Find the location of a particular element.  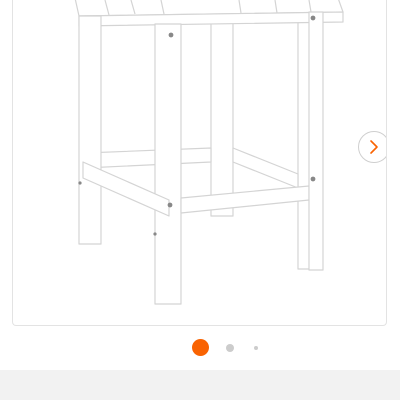

gallery-pagination is located at coordinates (200, 348).